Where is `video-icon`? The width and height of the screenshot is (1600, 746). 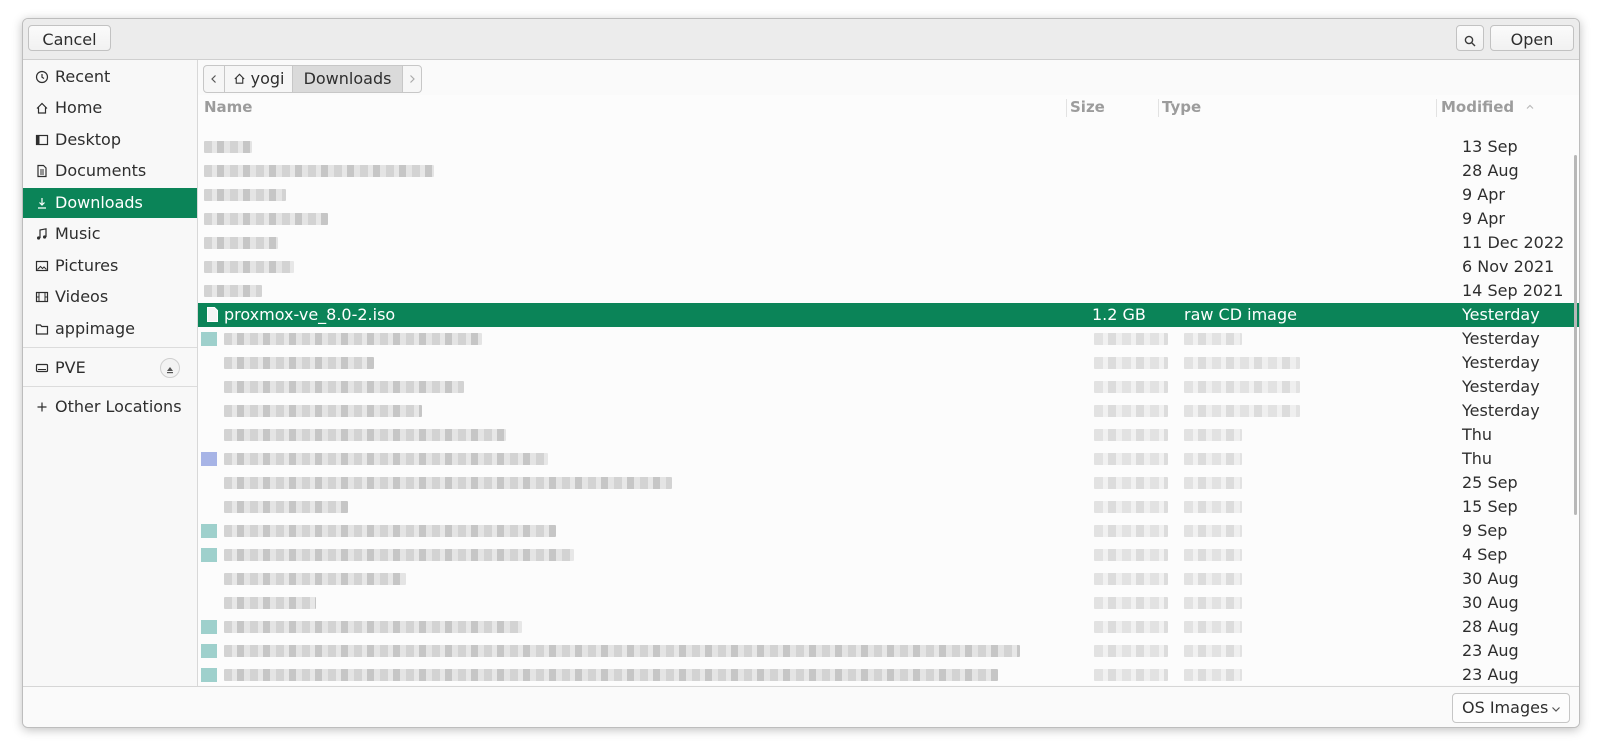
video-icon is located at coordinates (42, 297).